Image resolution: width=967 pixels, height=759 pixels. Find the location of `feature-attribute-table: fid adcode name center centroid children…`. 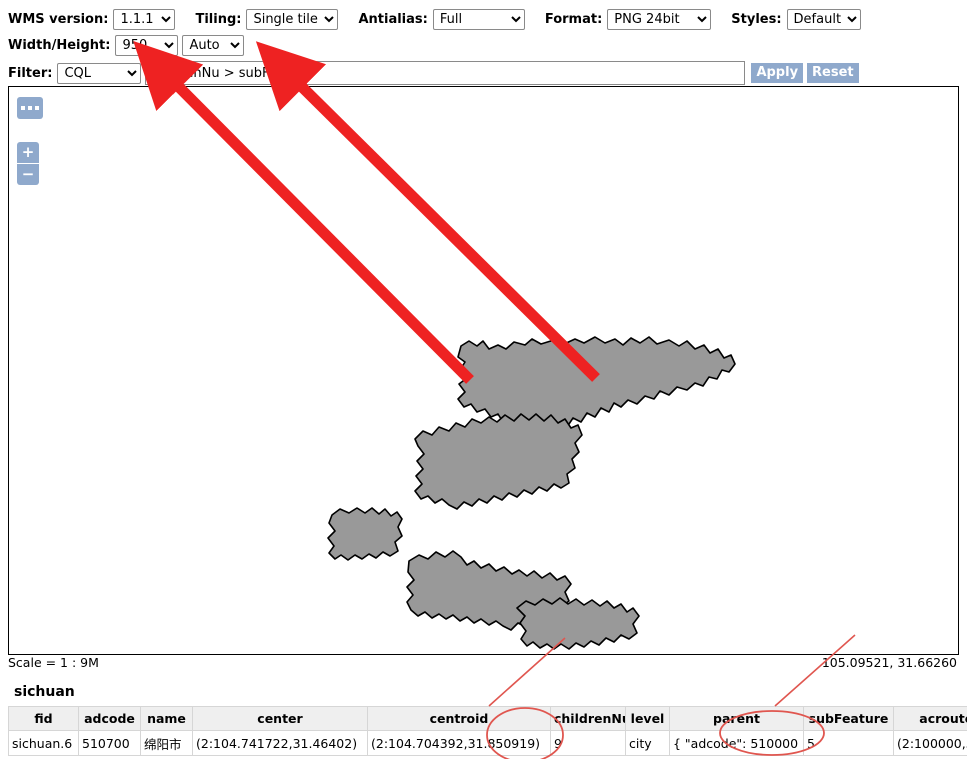

feature-attribute-table: fid adcode name center centroid children… is located at coordinates (487, 731).